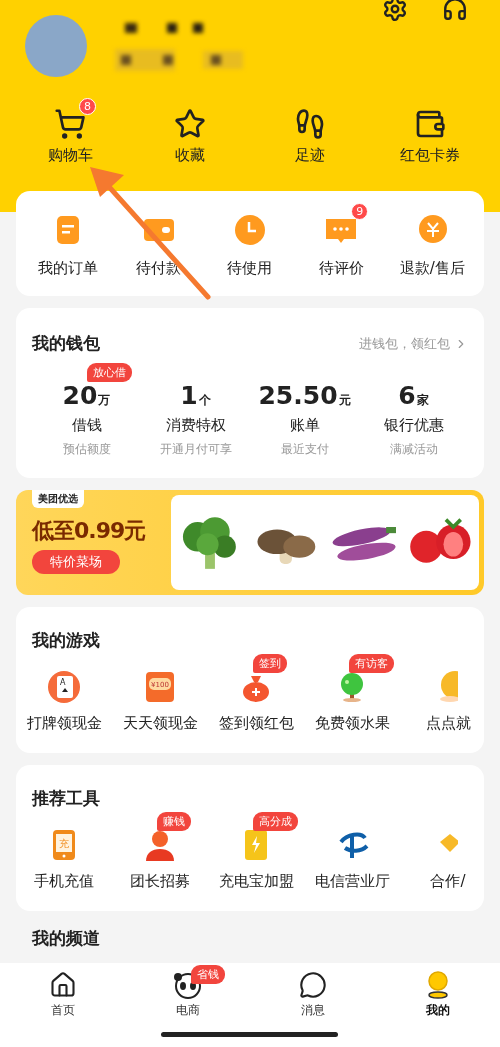 Image resolution: width=500 pixels, height=1047 pixels. What do you see at coordinates (189, 395) in the screenshot?
I see `wallet-value: 1` at bounding box center [189, 395].